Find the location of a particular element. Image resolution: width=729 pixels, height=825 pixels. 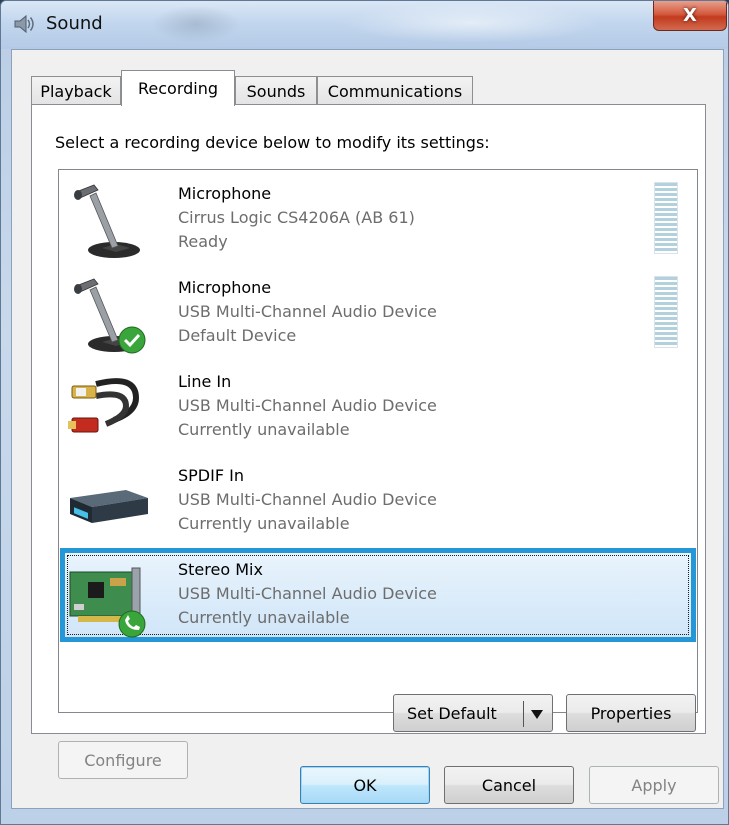

device-name: Stereo Mix is located at coordinates (220, 569).